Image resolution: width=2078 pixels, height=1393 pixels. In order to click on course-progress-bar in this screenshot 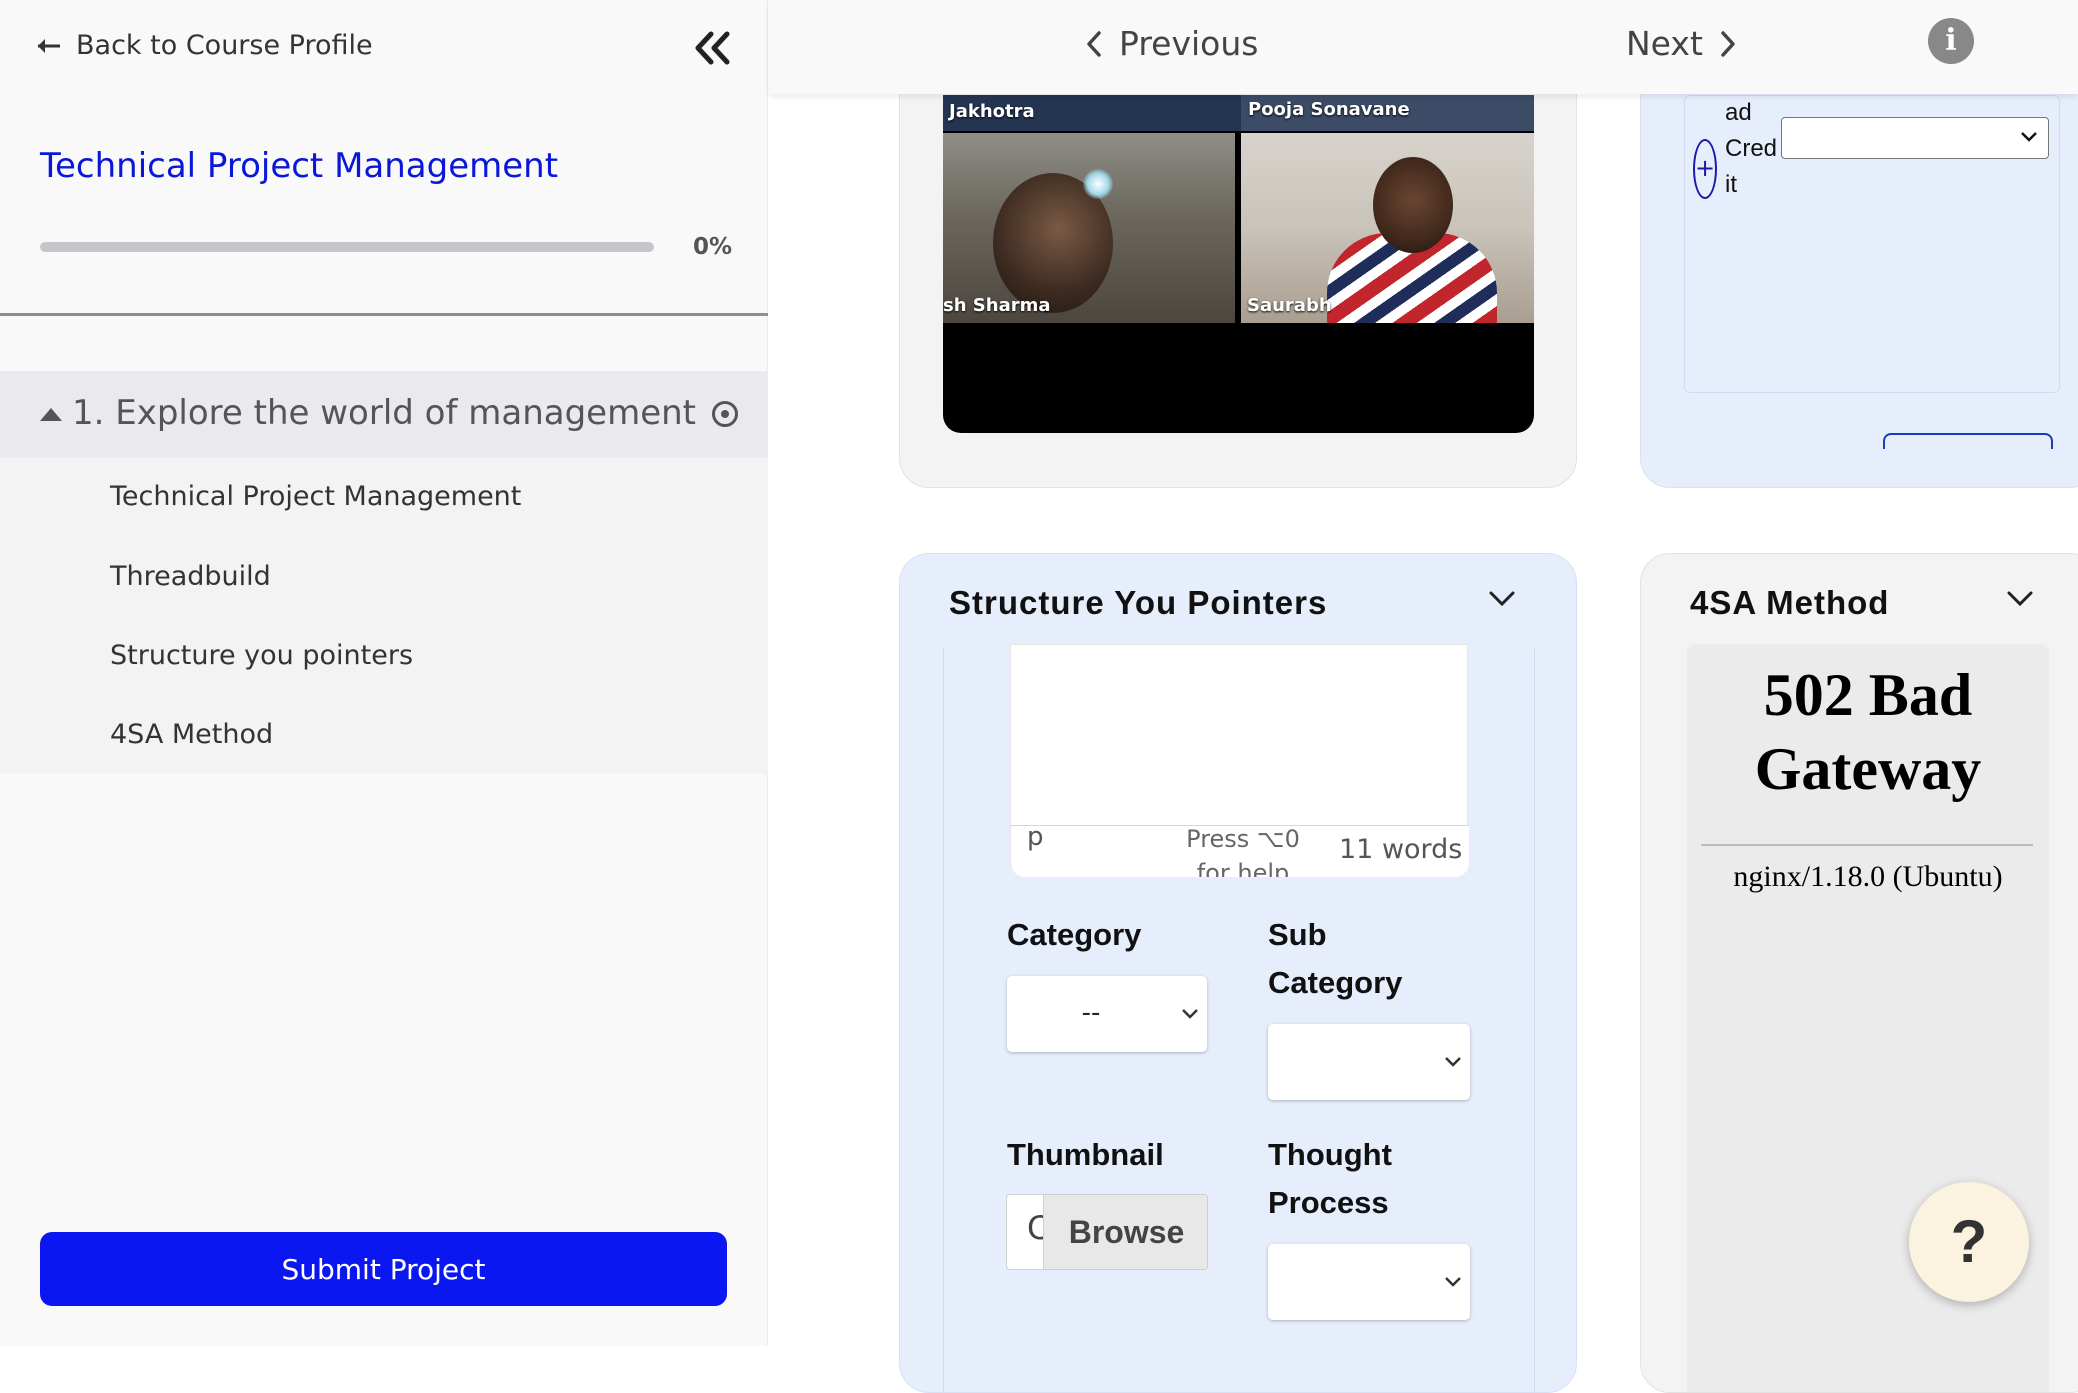, I will do `click(347, 247)`.